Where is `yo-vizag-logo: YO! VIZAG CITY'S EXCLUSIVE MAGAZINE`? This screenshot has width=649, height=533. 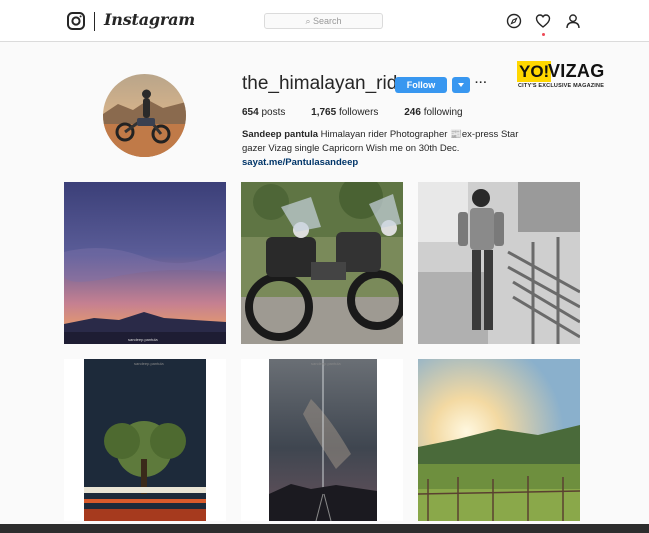
yo-vizag-logo: YO! VIZAG CITY'S EXCLUSIVE MAGAZINE is located at coordinates (560, 76).